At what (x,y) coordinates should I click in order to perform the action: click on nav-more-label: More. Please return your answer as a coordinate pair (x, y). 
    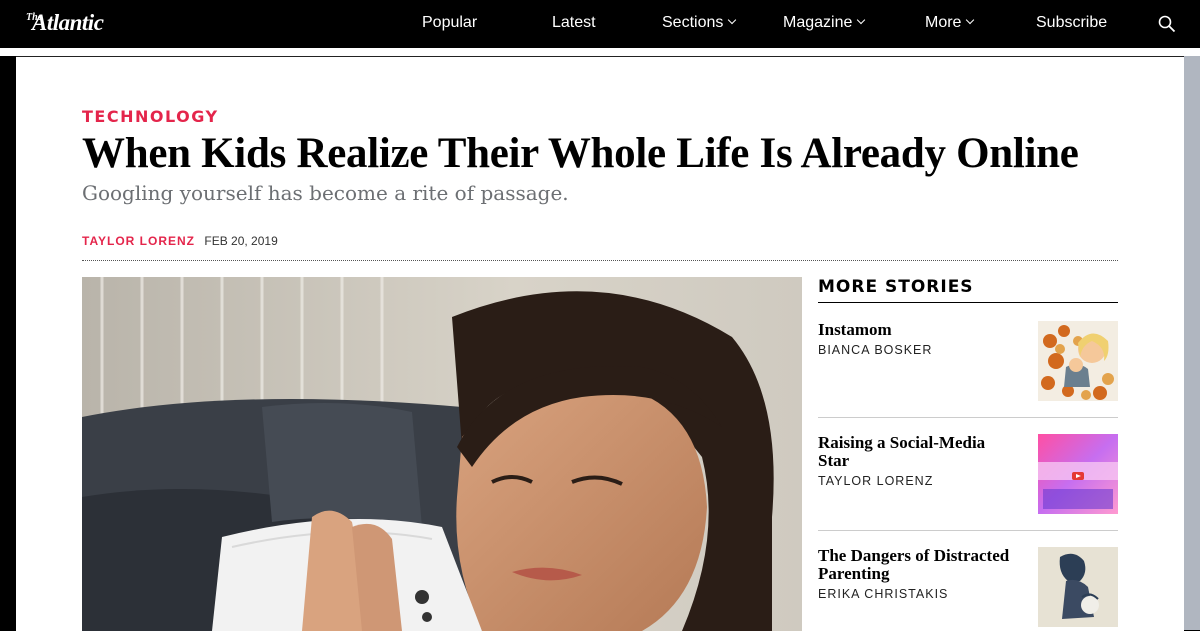
    Looking at the image, I should click on (943, 22).